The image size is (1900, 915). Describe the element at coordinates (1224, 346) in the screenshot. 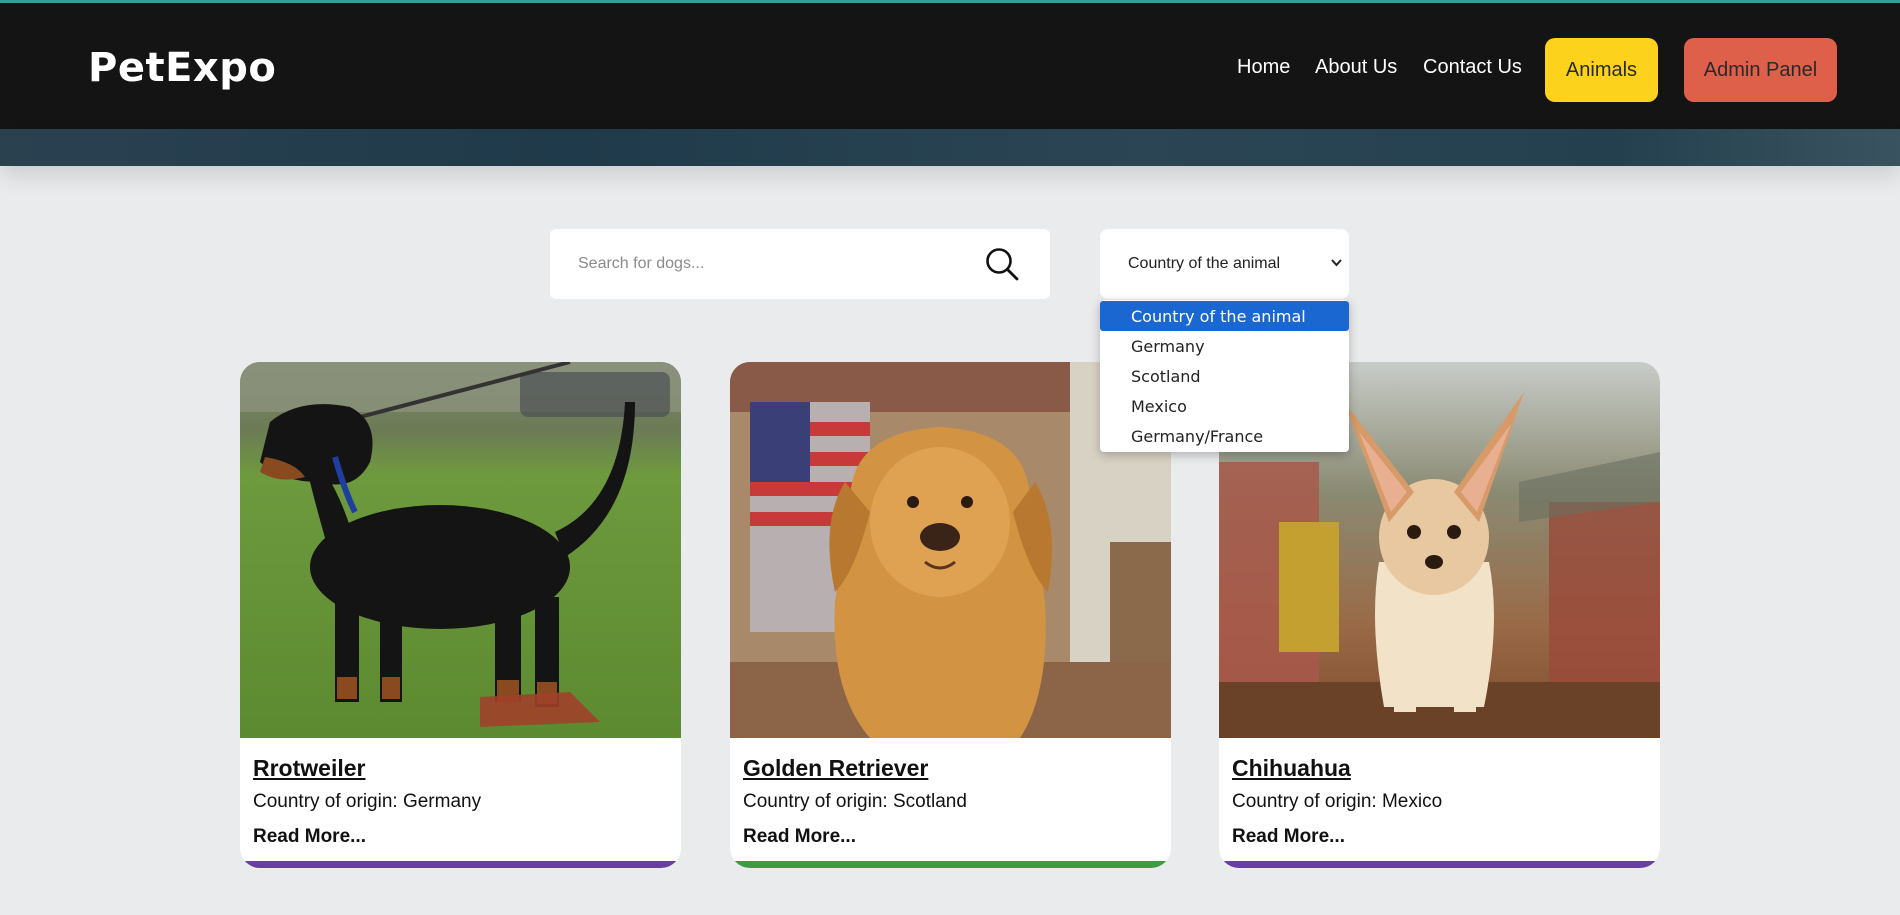

I see `dropdown-option-germany: Germany` at that location.